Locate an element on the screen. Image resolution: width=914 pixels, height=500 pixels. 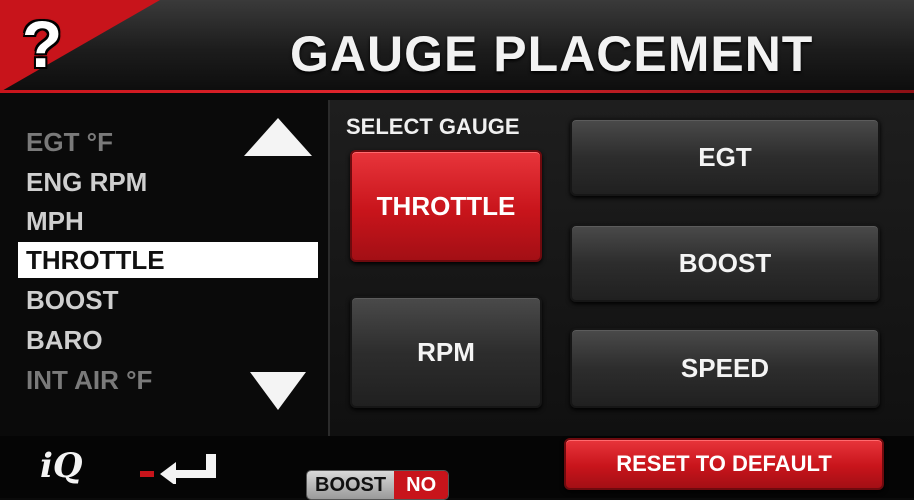
arrow-up-icon is located at coordinates (278, 137).